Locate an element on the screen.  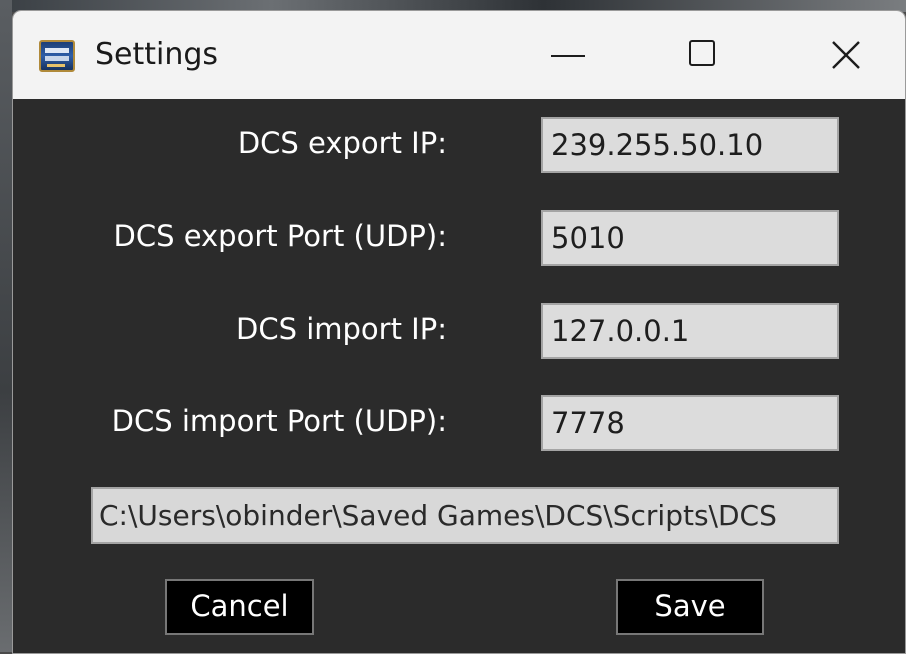
export-ip-label: DCS export IP: is located at coordinates (342, 143).